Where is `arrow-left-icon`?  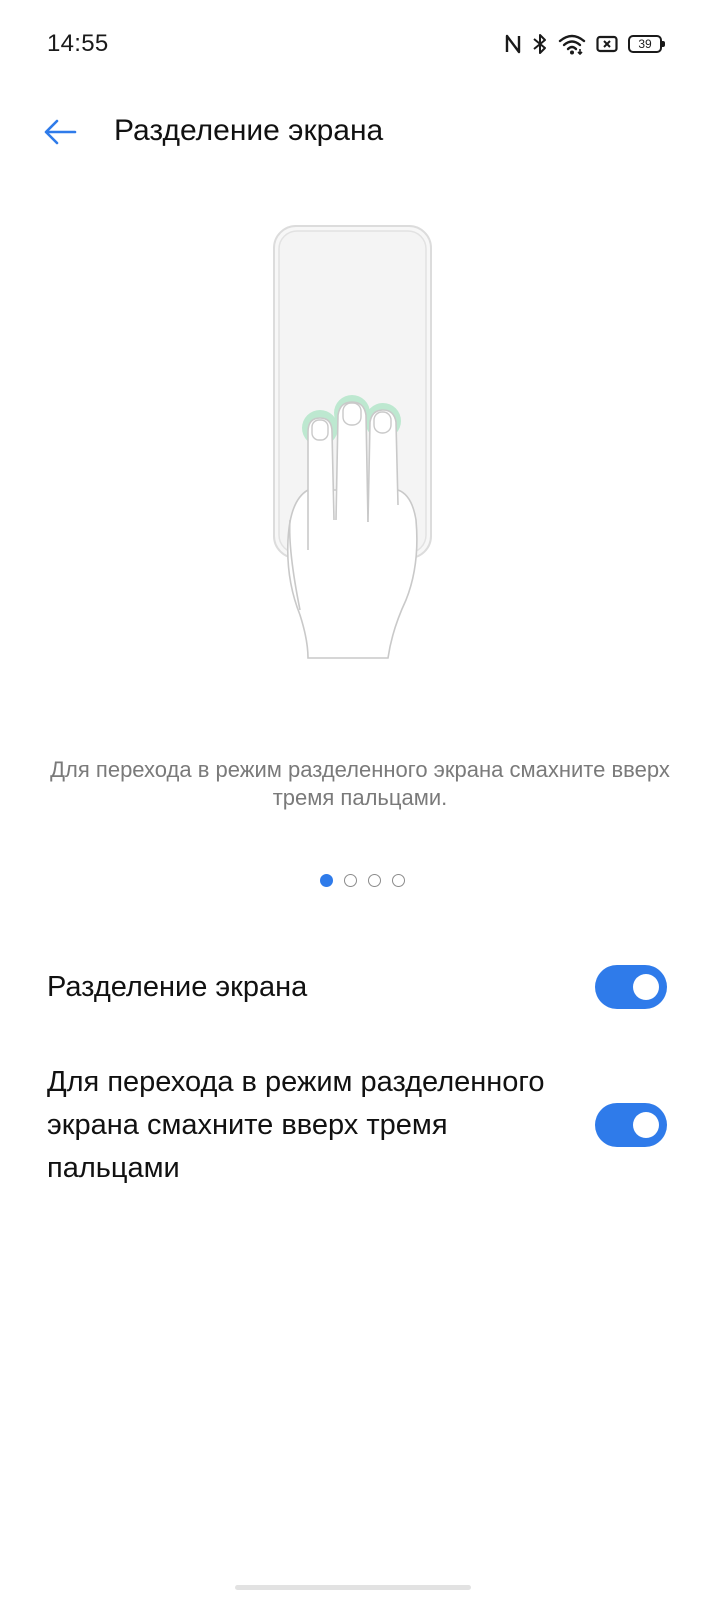
arrow-left-icon is located at coordinates (60, 132).